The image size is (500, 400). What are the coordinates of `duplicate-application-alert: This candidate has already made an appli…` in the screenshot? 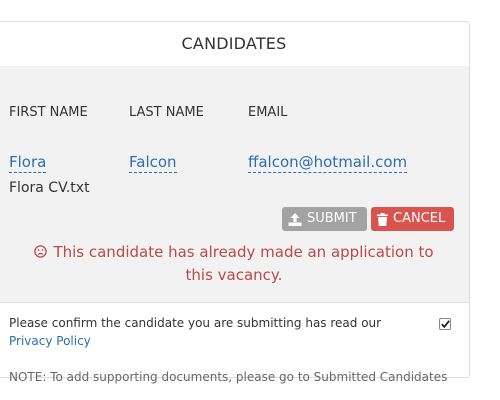 It's located at (234, 263).